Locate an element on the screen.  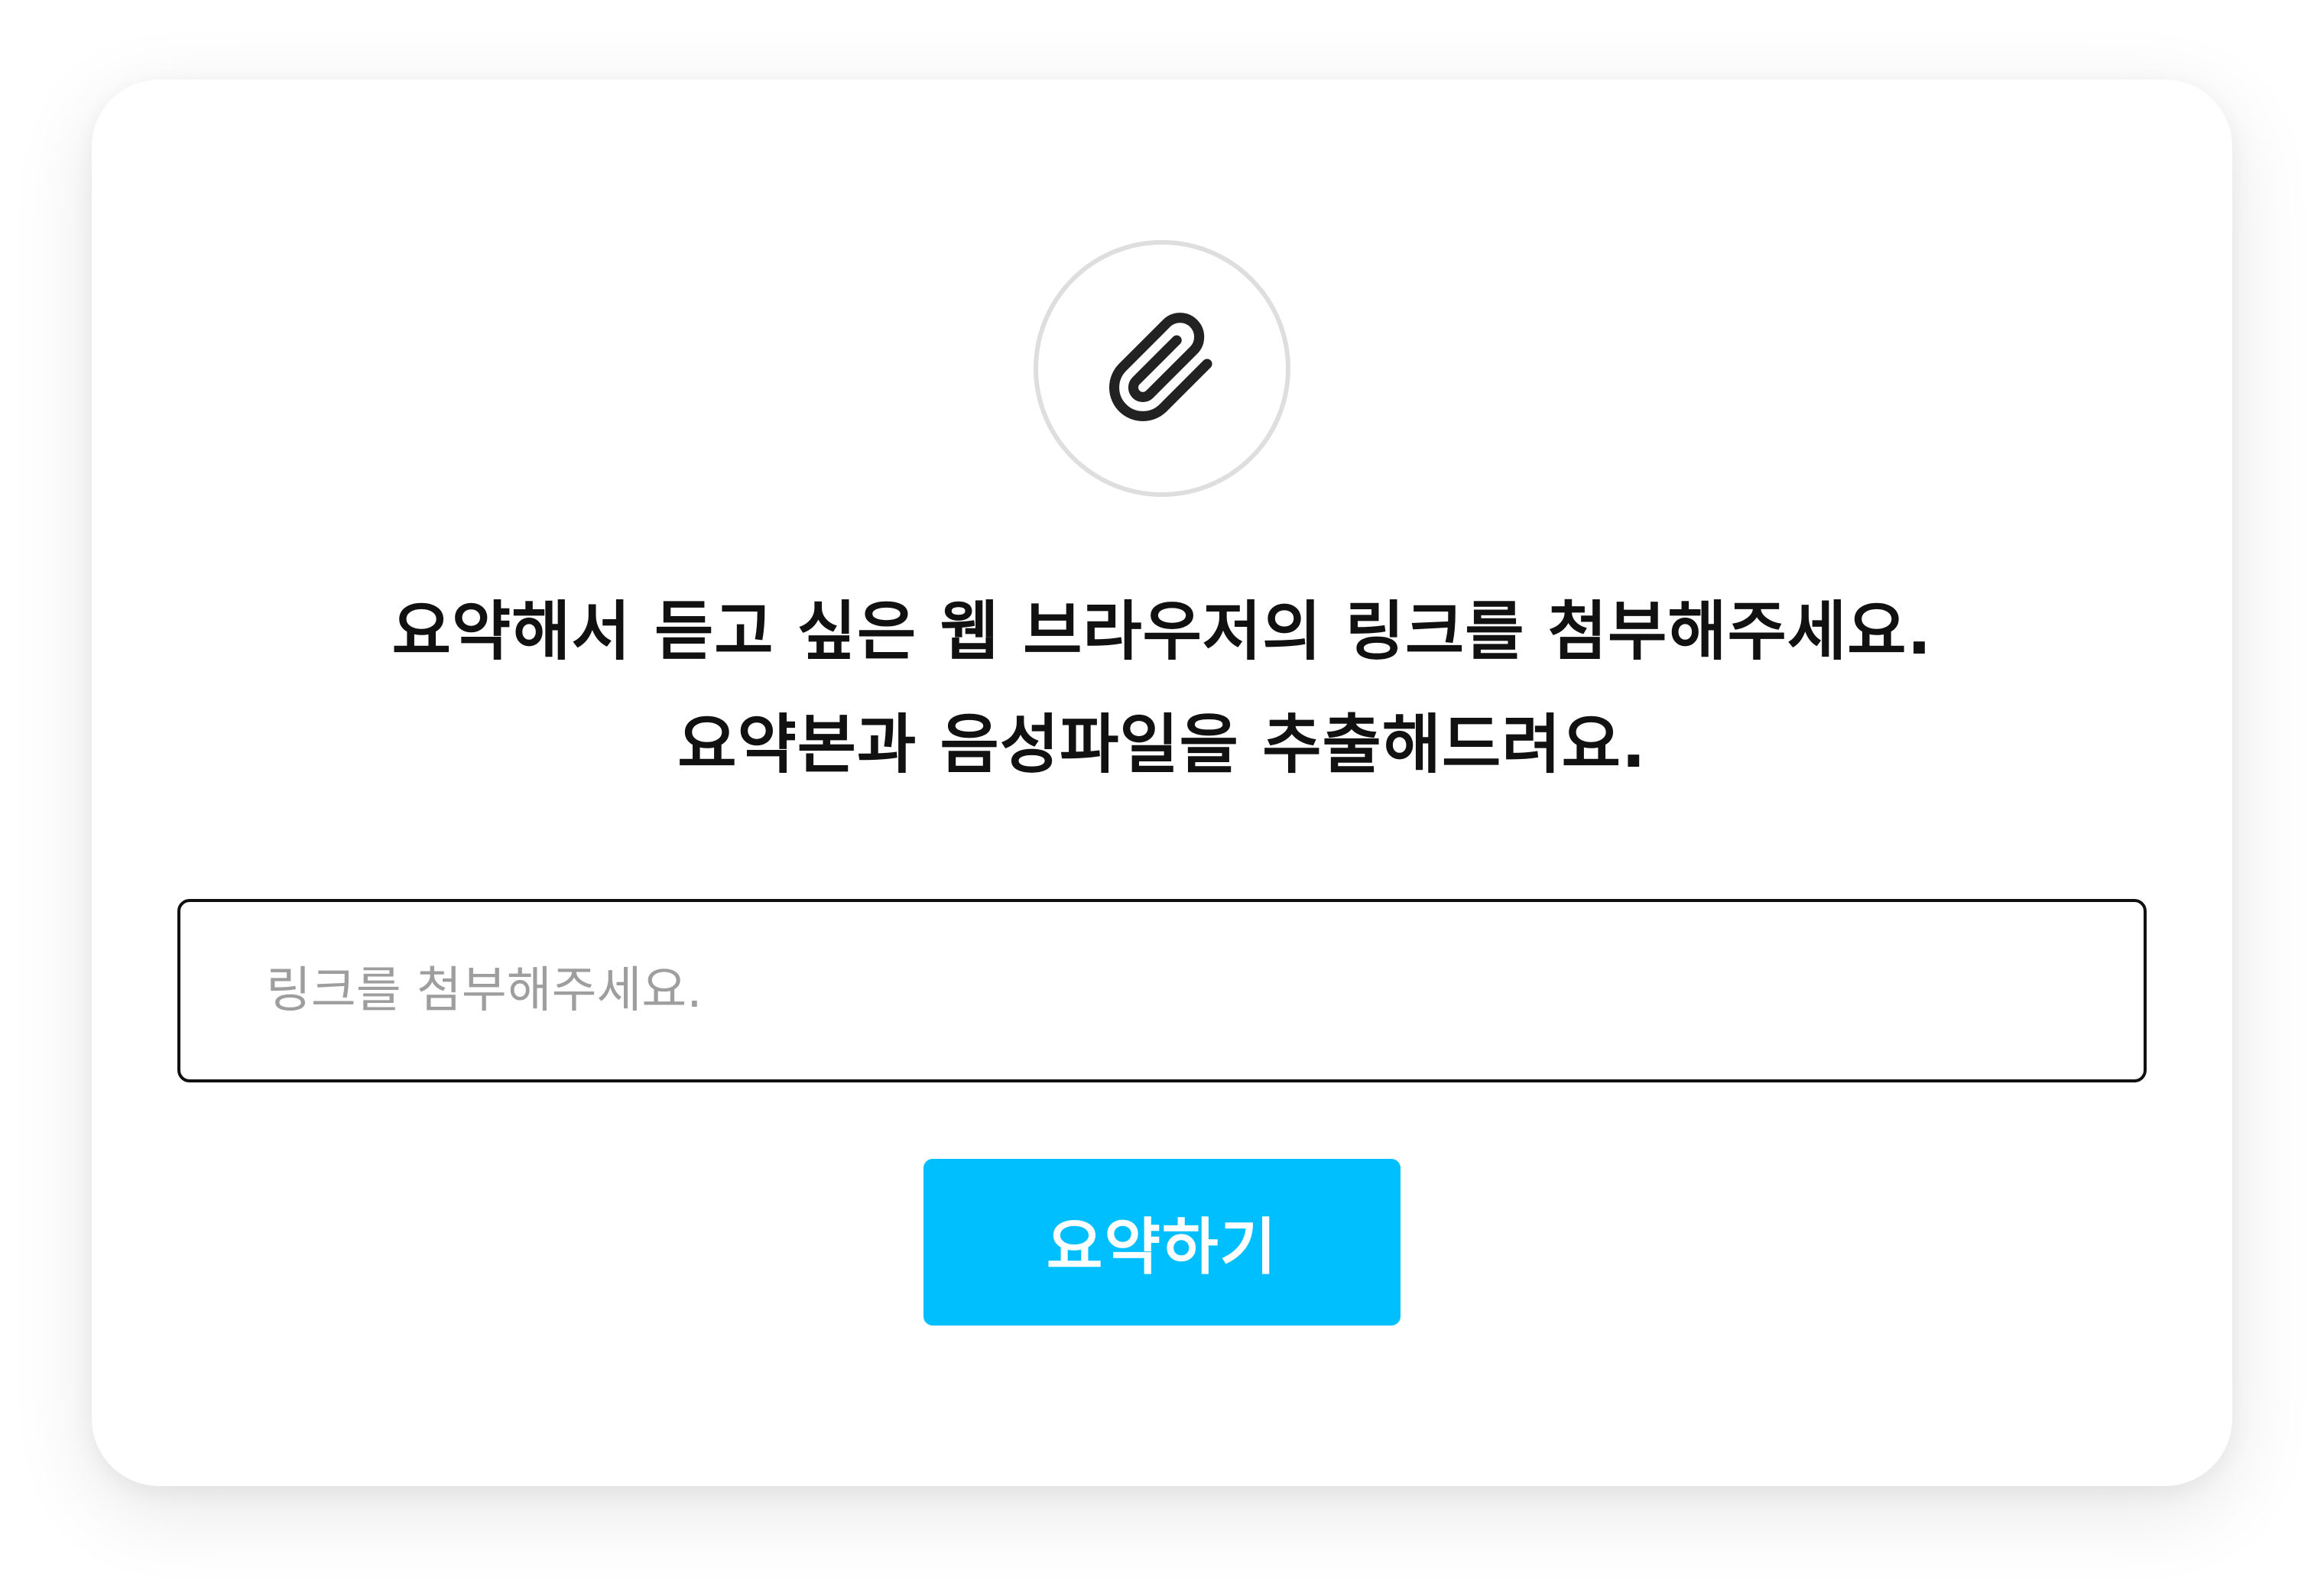
instruction-line-2: 요약본과 음성파일을 추출해드려요. is located at coordinates (1162, 744).